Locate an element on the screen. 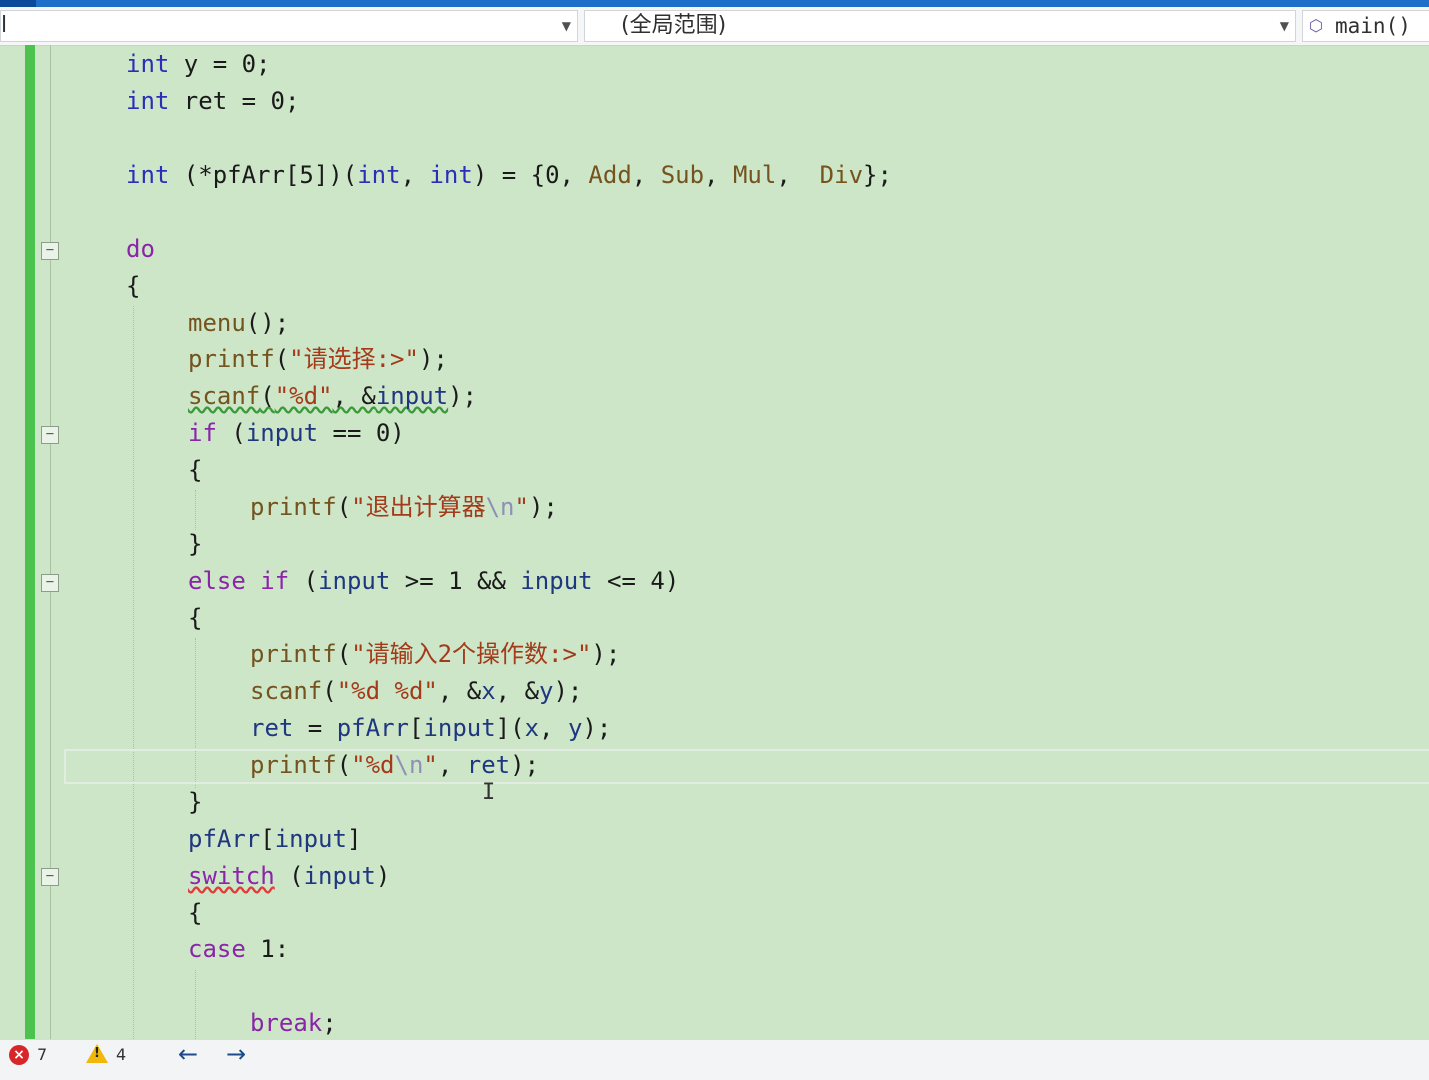  collapse-toggle-if: − is located at coordinates (50, 435).